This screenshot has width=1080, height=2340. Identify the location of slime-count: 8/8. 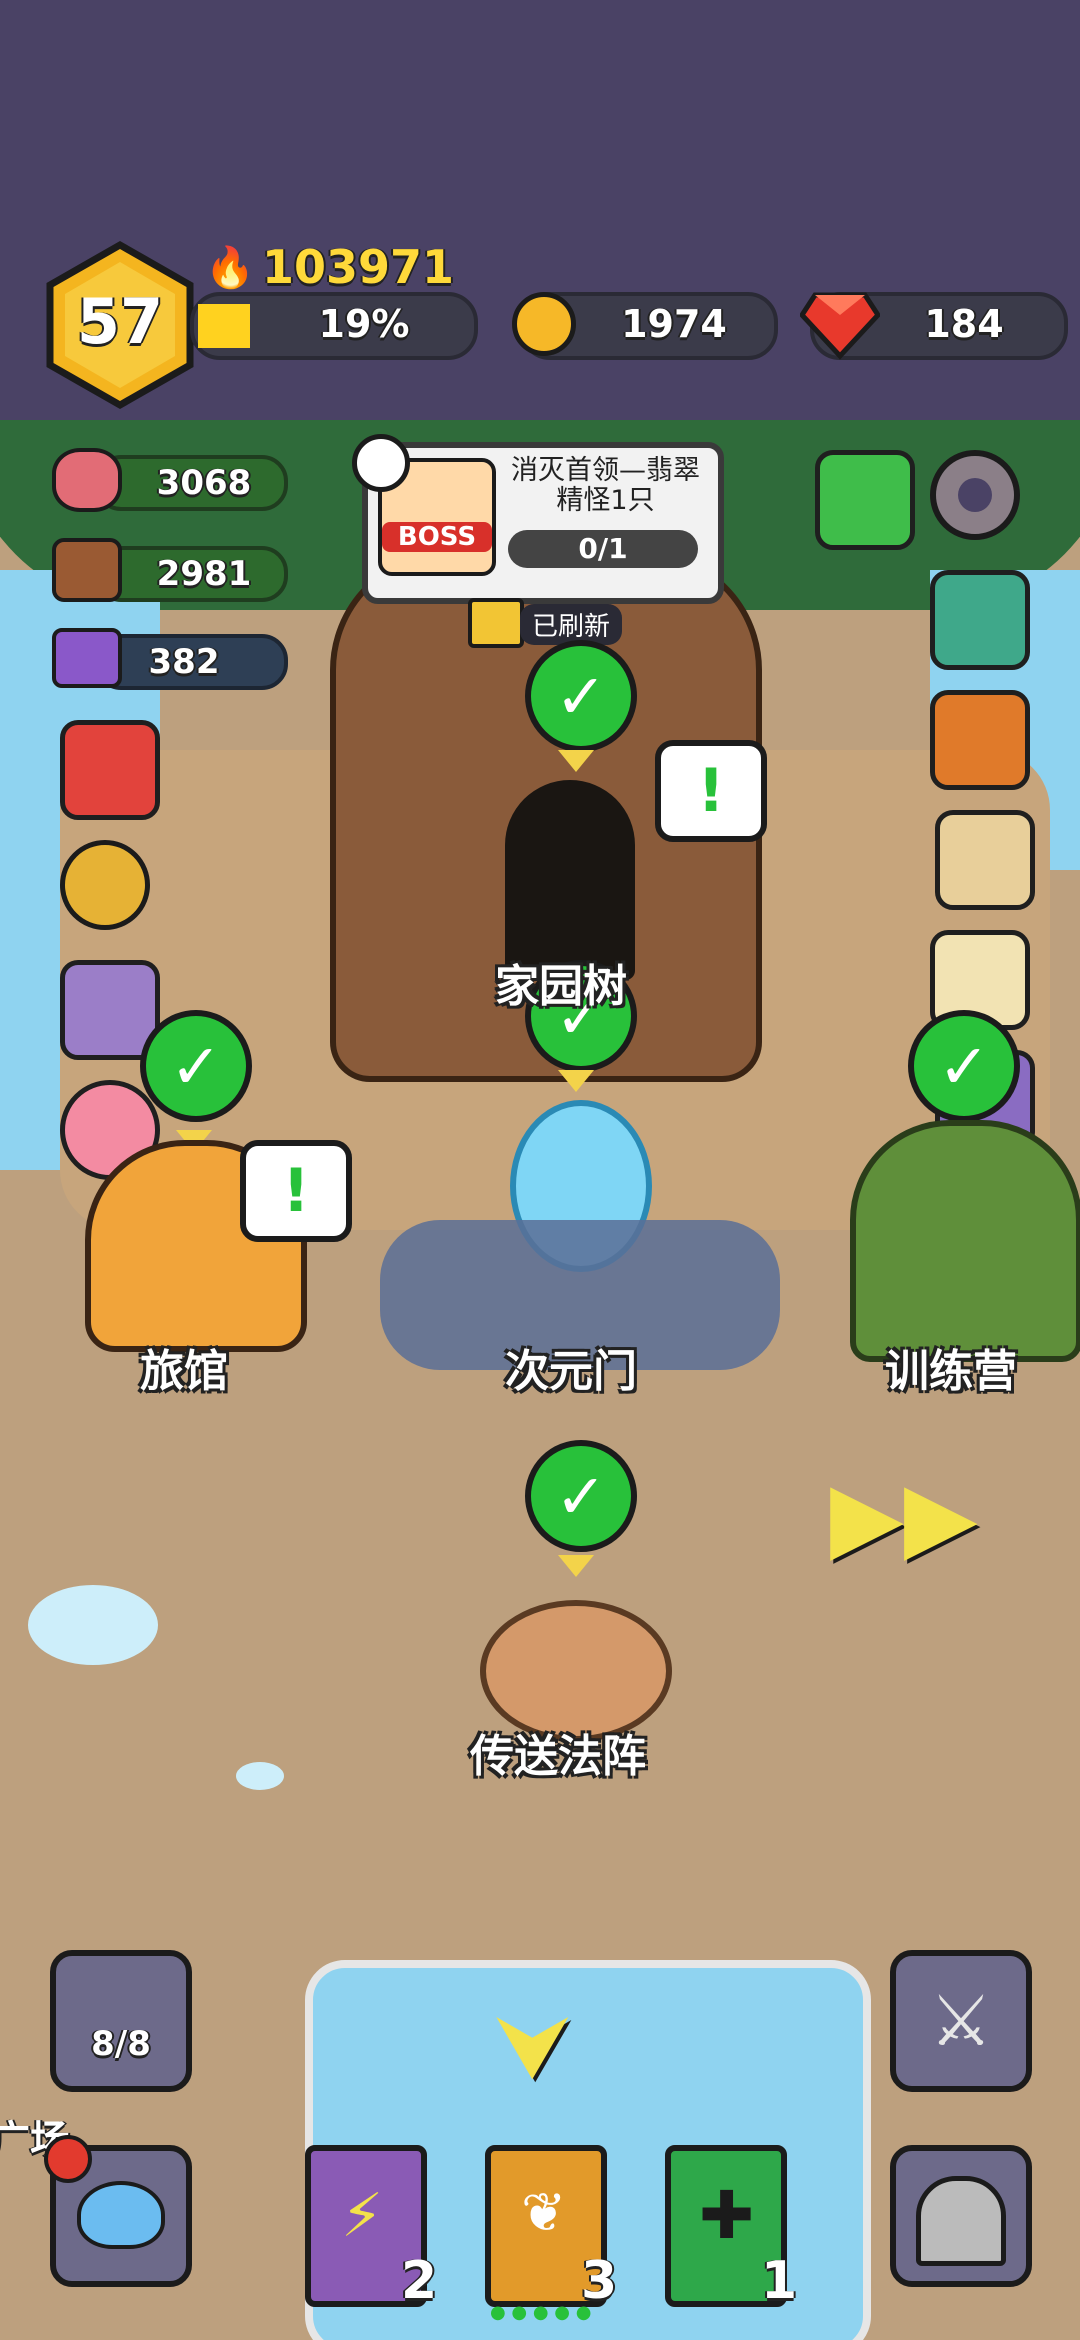
(121, 2044).